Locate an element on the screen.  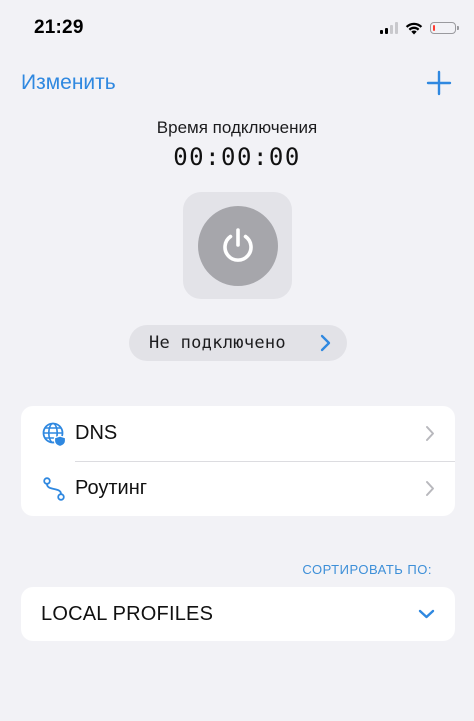
settings-card: DNS Роутинг is located at coordinates (238, 461).